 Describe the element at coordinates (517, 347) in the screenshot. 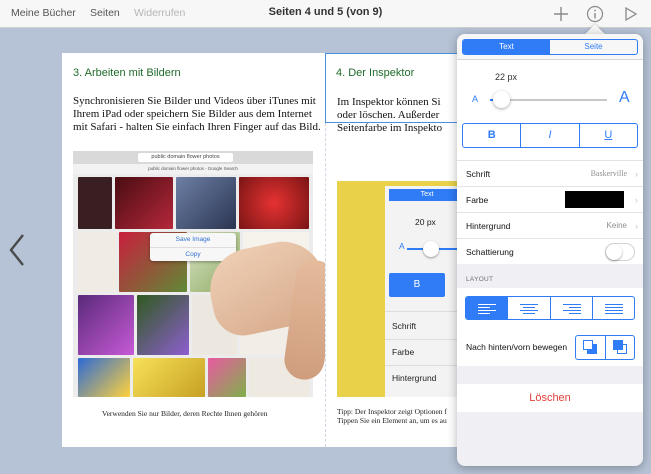

I see `arrange-label: Nach hinten/vorn bewegen` at that location.